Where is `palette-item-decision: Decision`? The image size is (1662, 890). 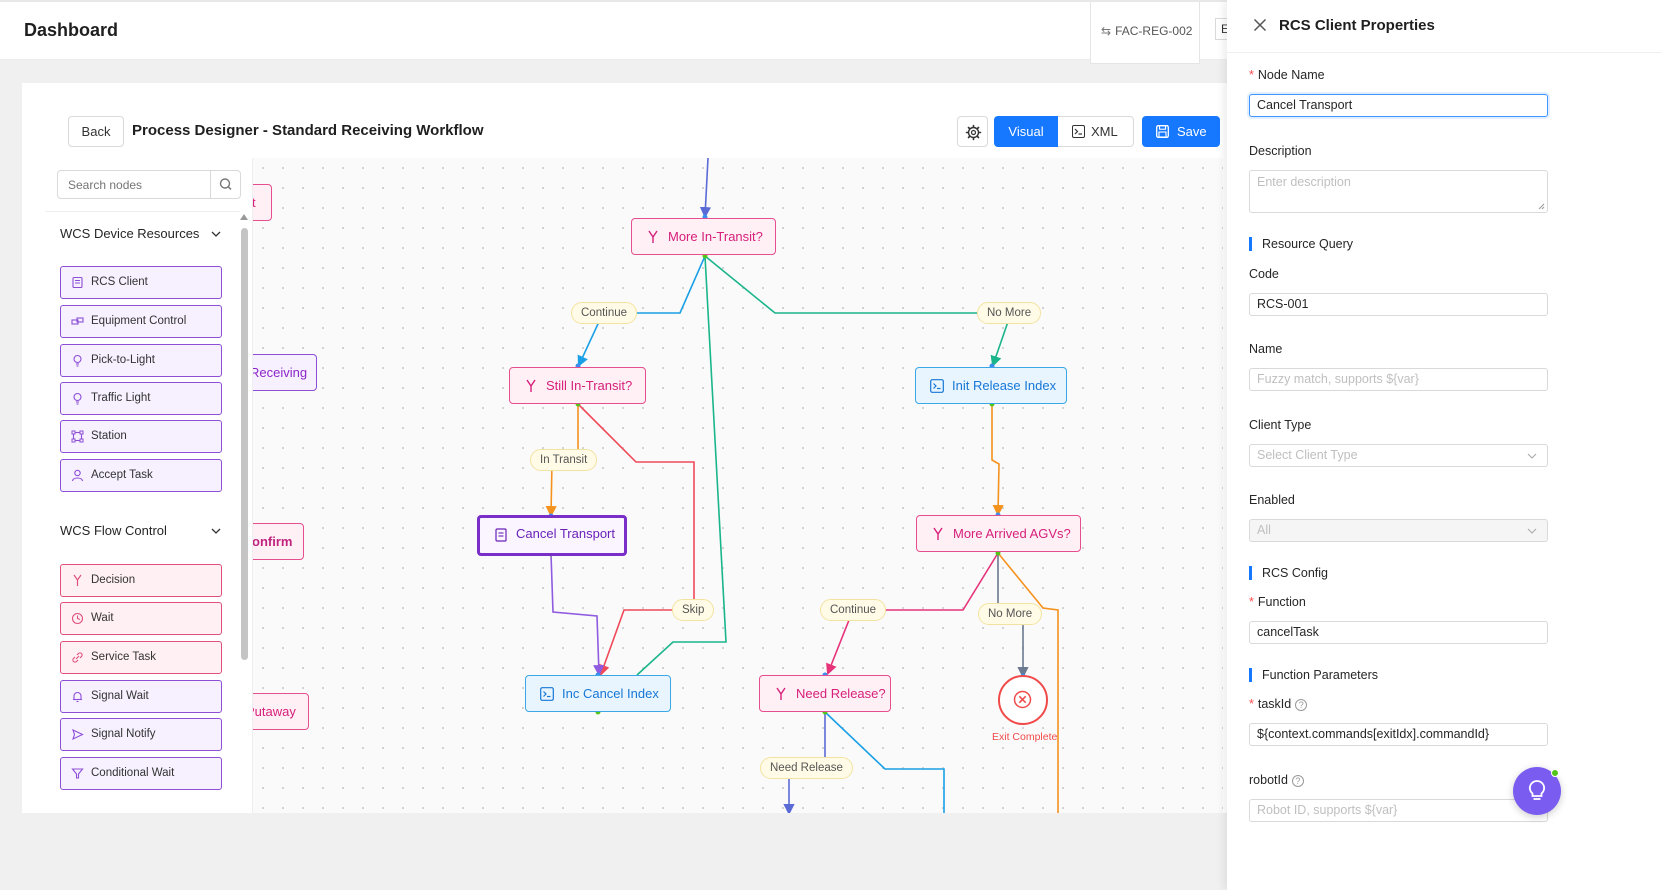
palette-item-decision: Decision is located at coordinates (141, 580).